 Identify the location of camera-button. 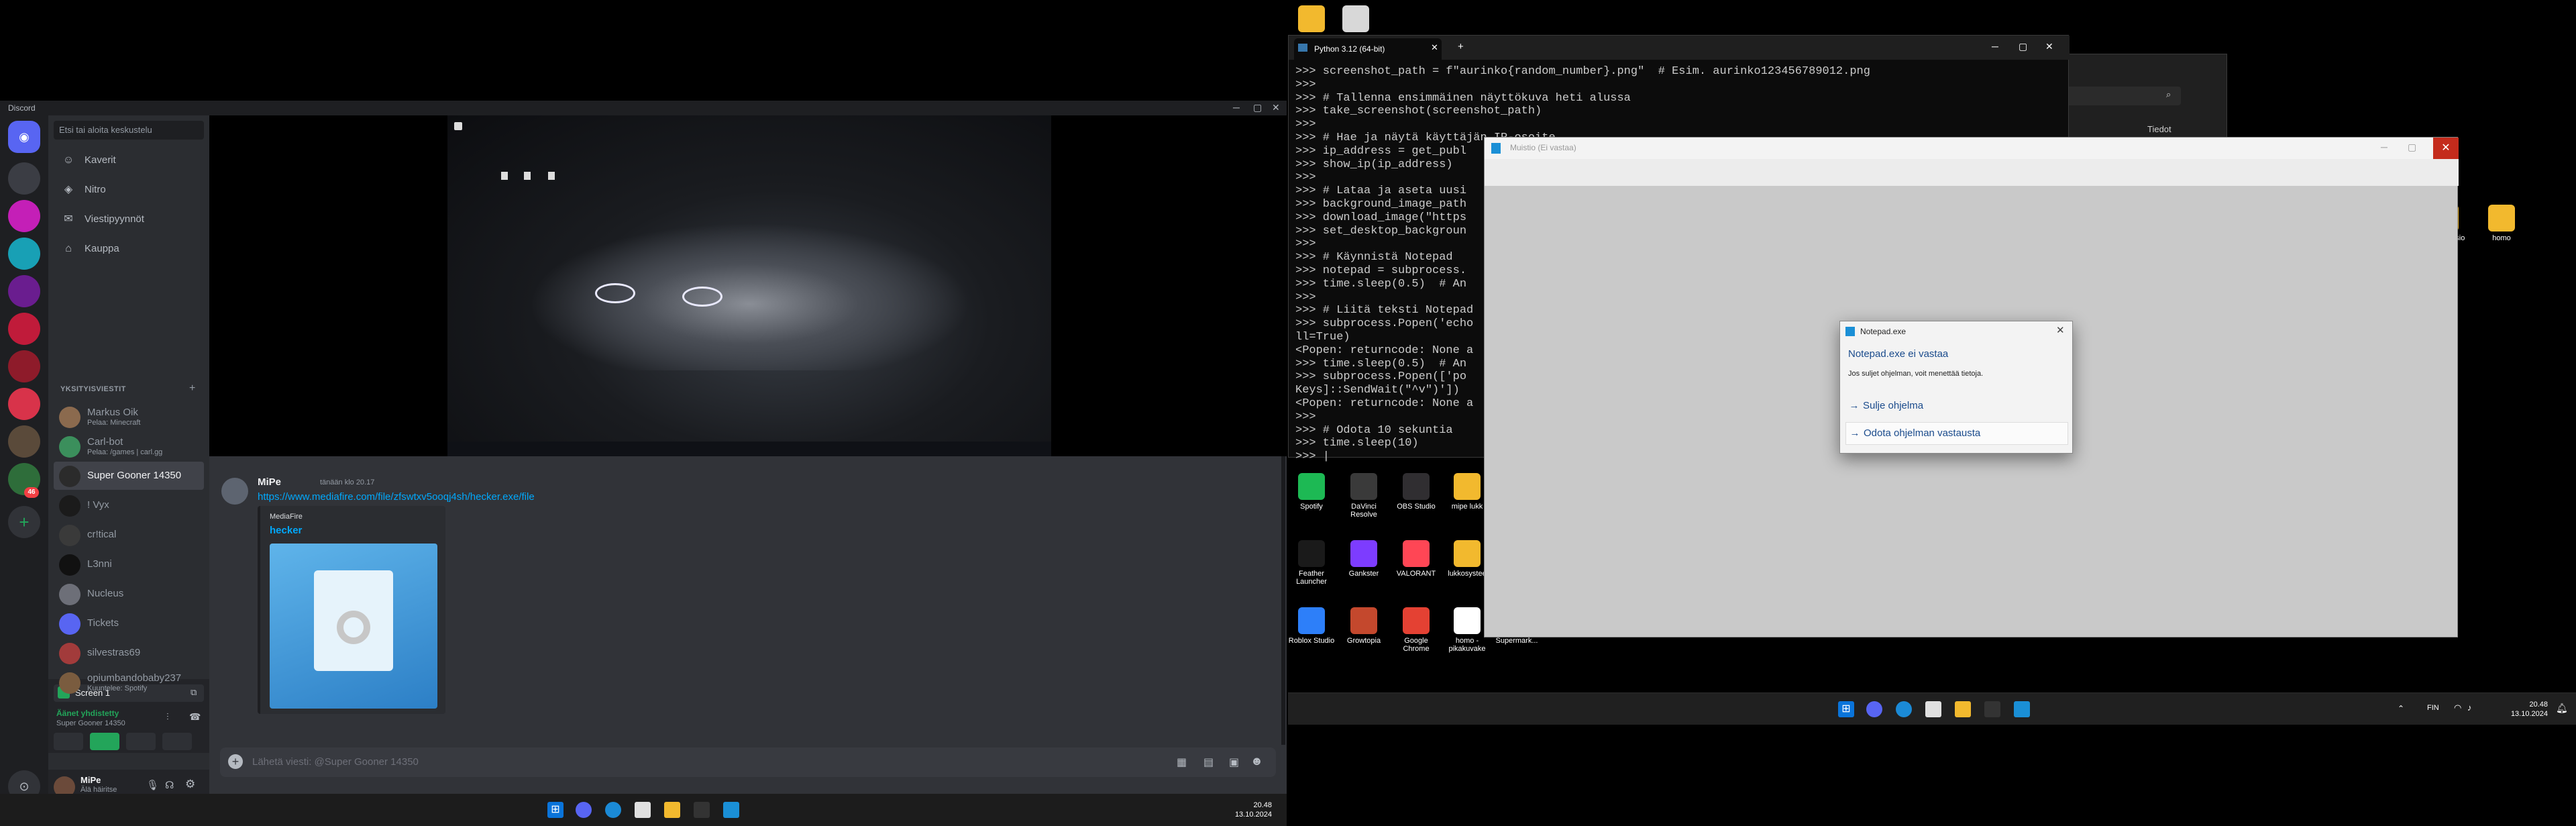
(68, 741).